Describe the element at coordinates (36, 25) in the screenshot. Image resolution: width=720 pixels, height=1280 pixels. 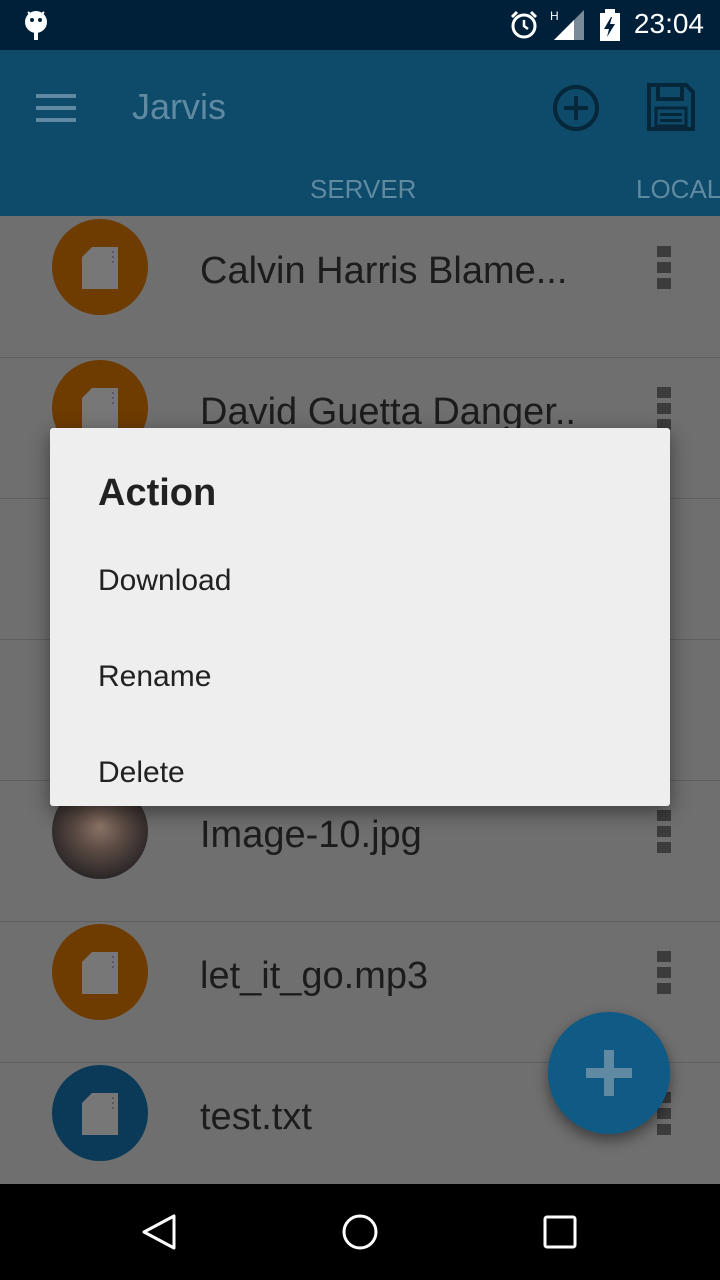
I see `android-icon` at that location.